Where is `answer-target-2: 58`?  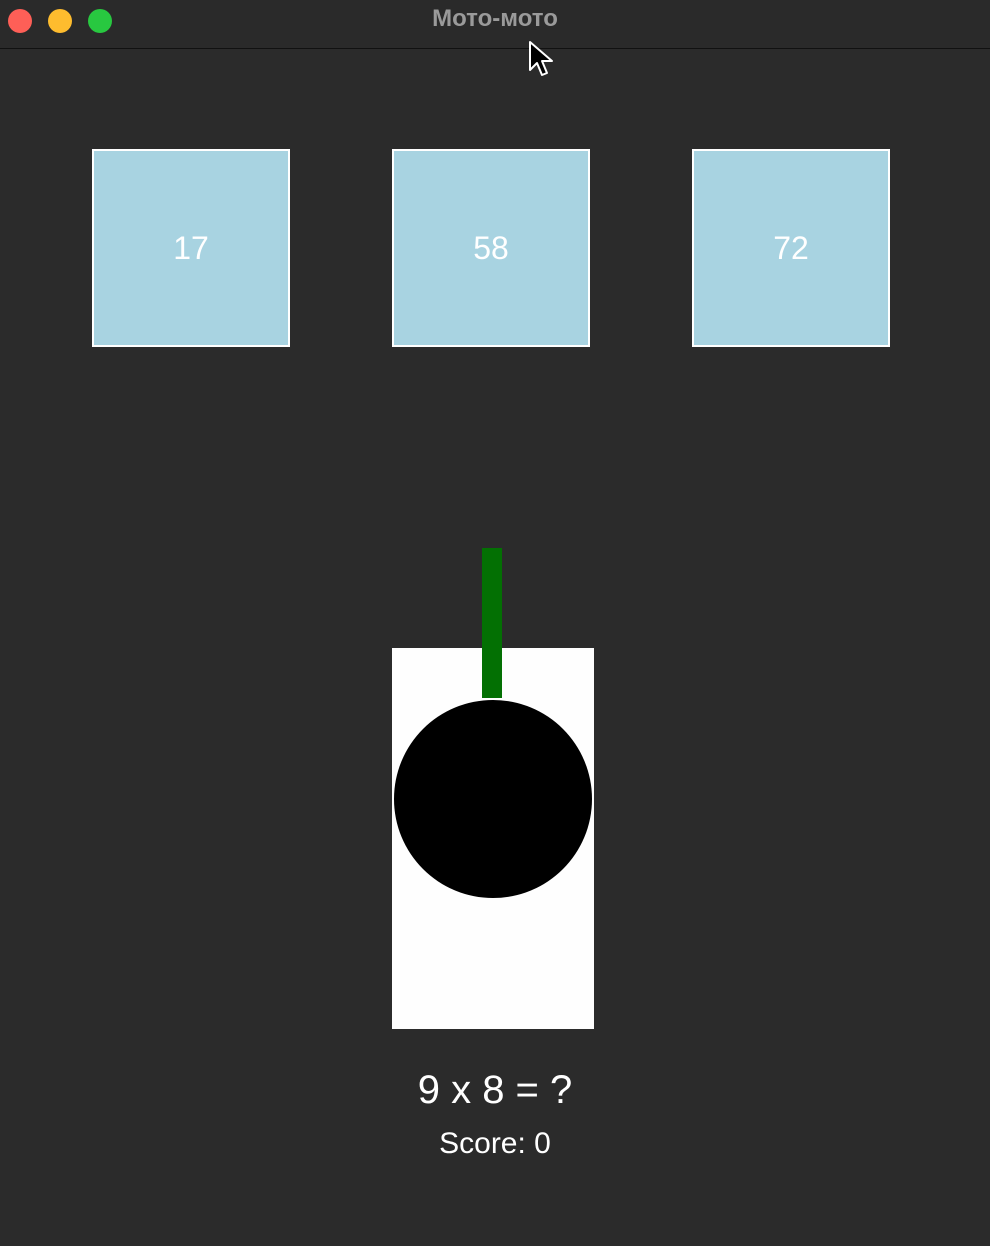
answer-target-2: 58 is located at coordinates (491, 248).